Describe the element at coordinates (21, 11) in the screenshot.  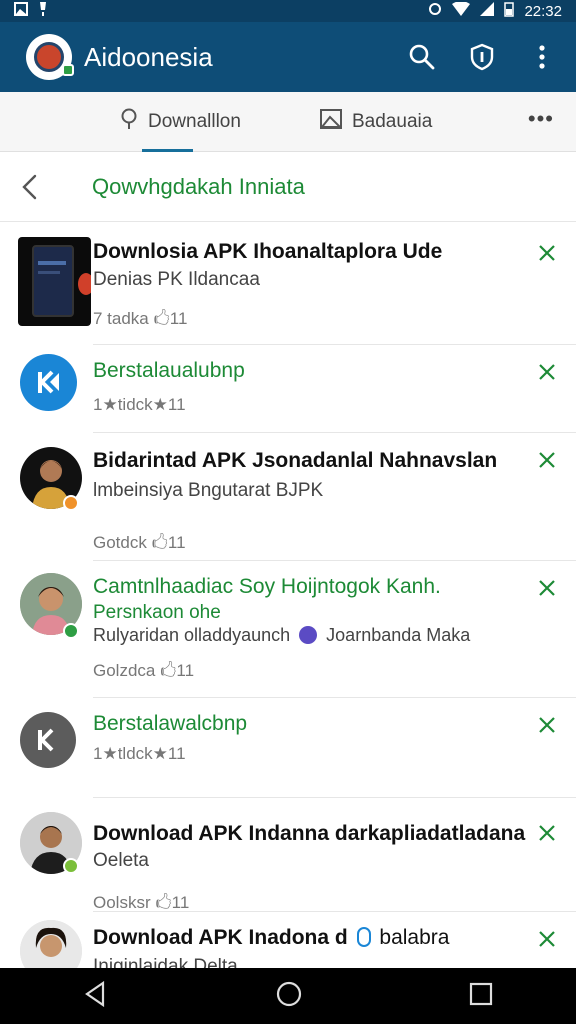
I see `gallery-icon` at that location.